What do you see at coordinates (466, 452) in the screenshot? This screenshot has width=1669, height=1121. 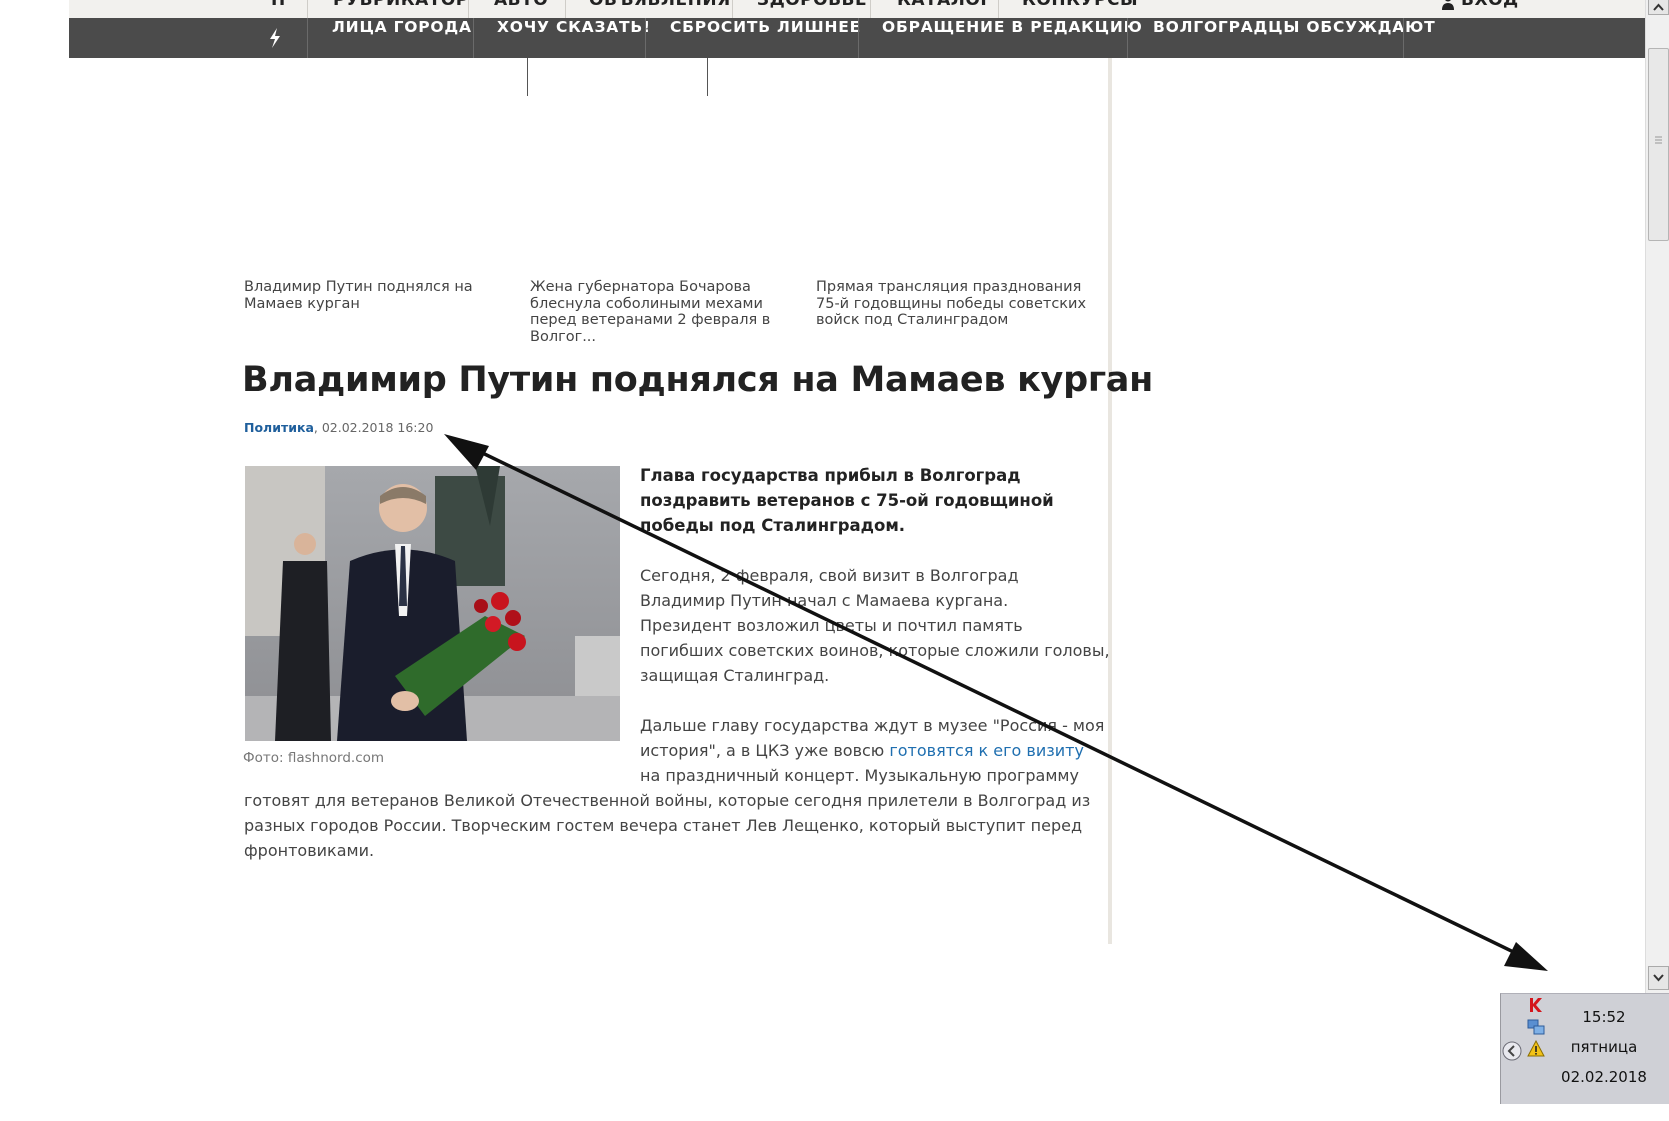 I see `arrowhead-top` at bounding box center [466, 452].